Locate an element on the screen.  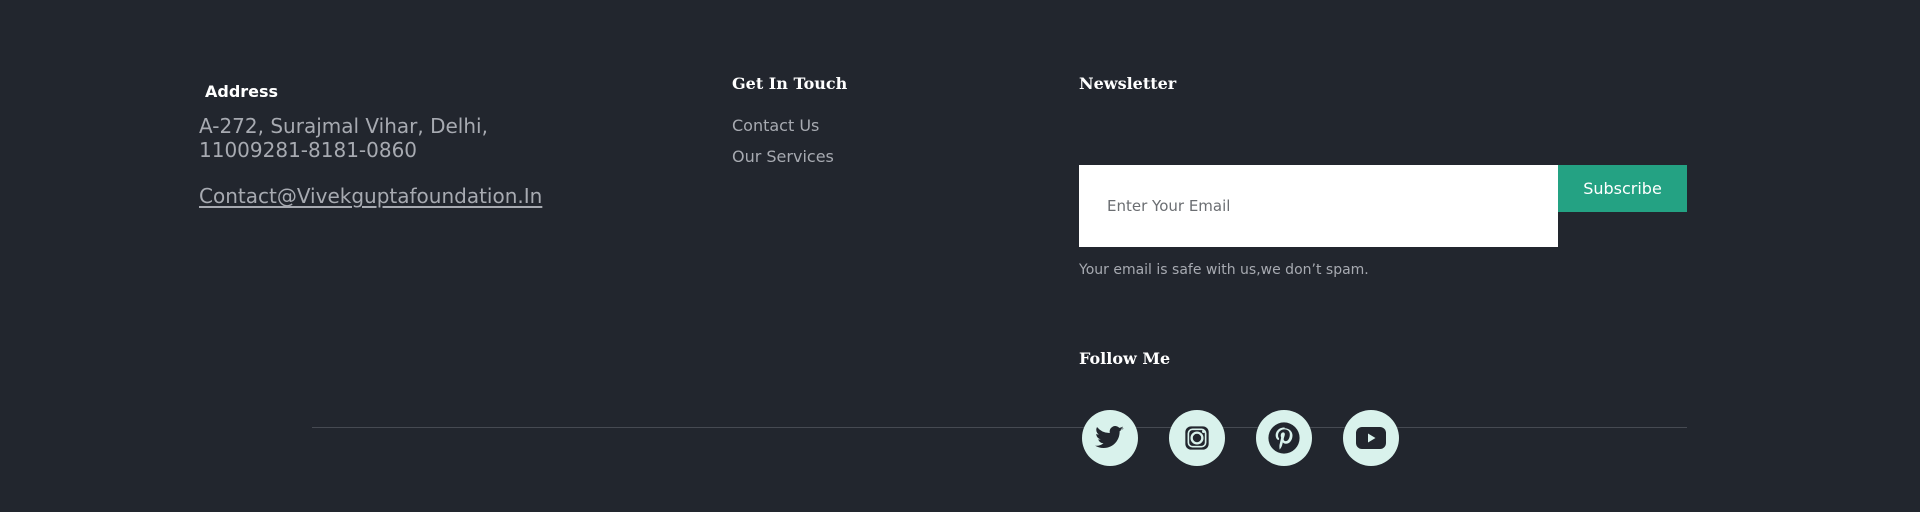
address-heading: Address is located at coordinates (242, 91).